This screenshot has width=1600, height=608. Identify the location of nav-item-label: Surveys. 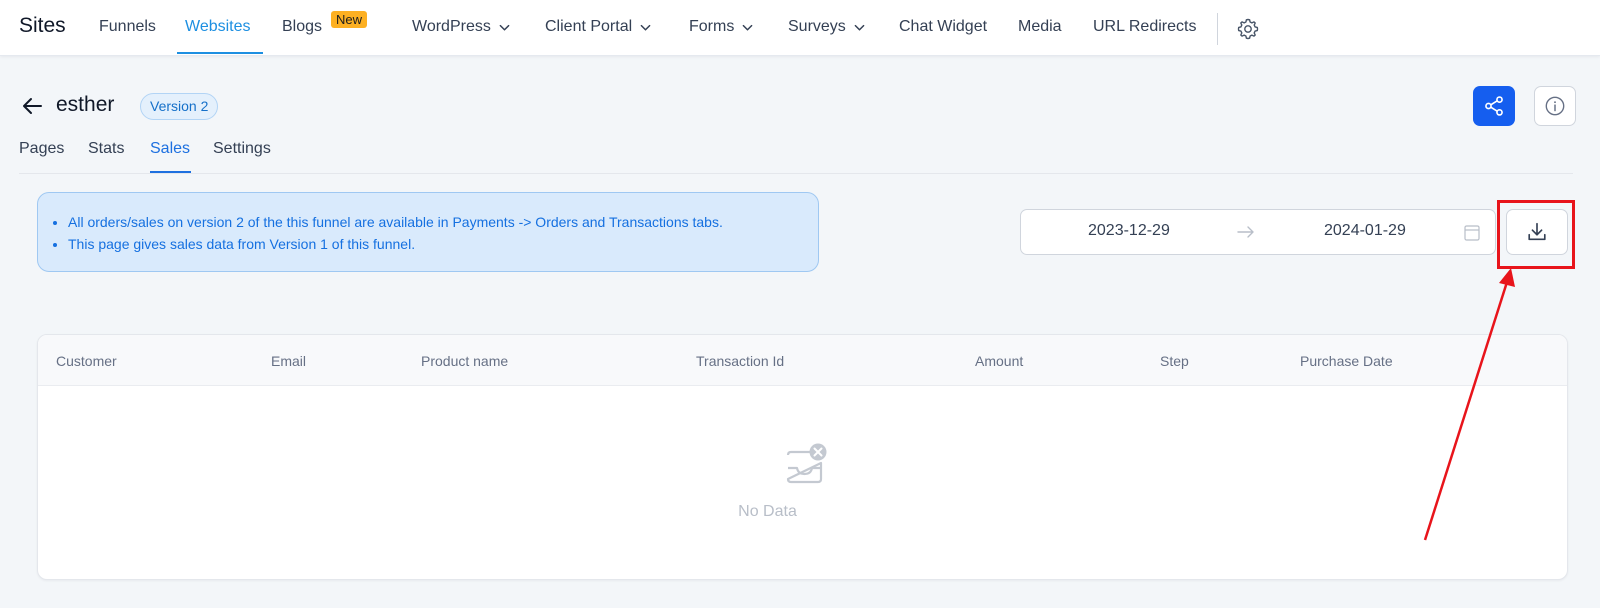
(817, 26).